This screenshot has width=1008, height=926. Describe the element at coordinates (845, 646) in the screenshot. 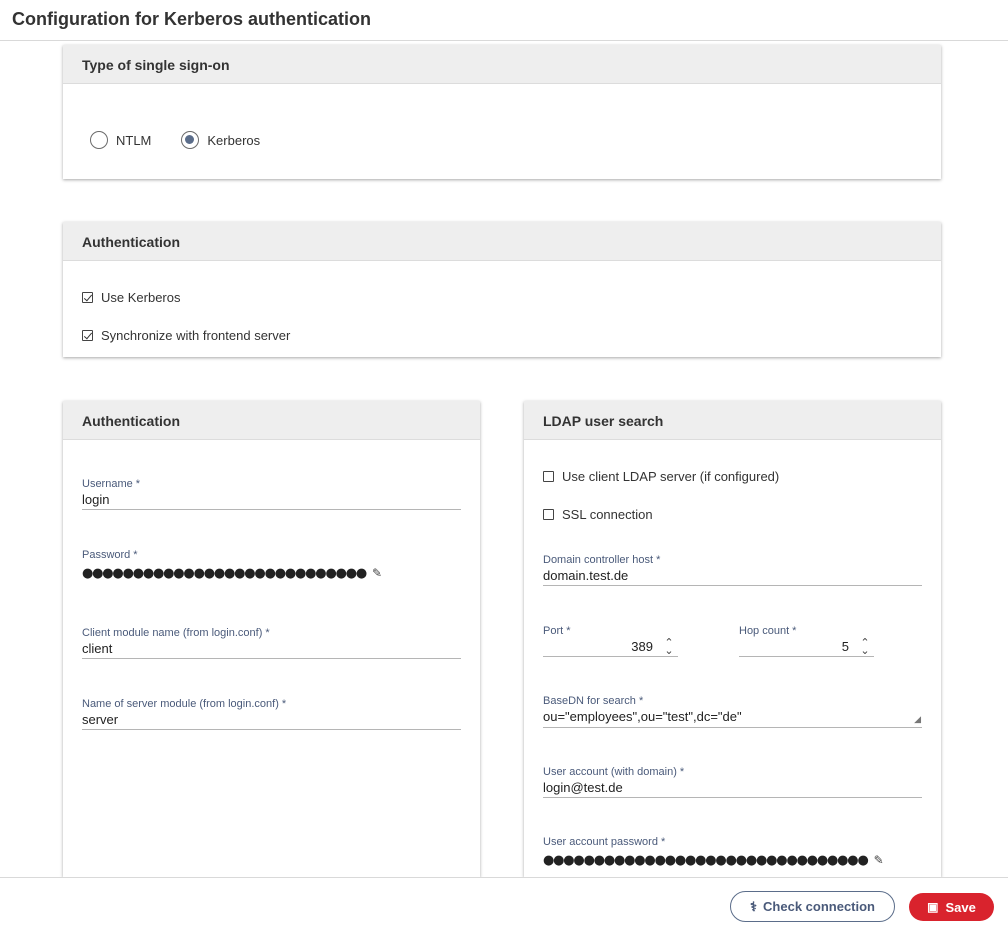

I see `hop-count-value: 5` at that location.